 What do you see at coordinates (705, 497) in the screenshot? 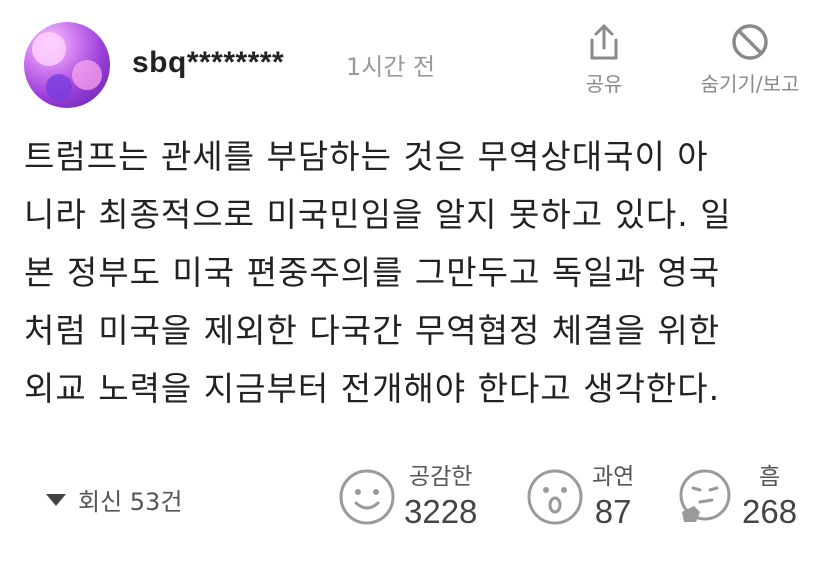
I see `thinking-face-icon` at bounding box center [705, 497].